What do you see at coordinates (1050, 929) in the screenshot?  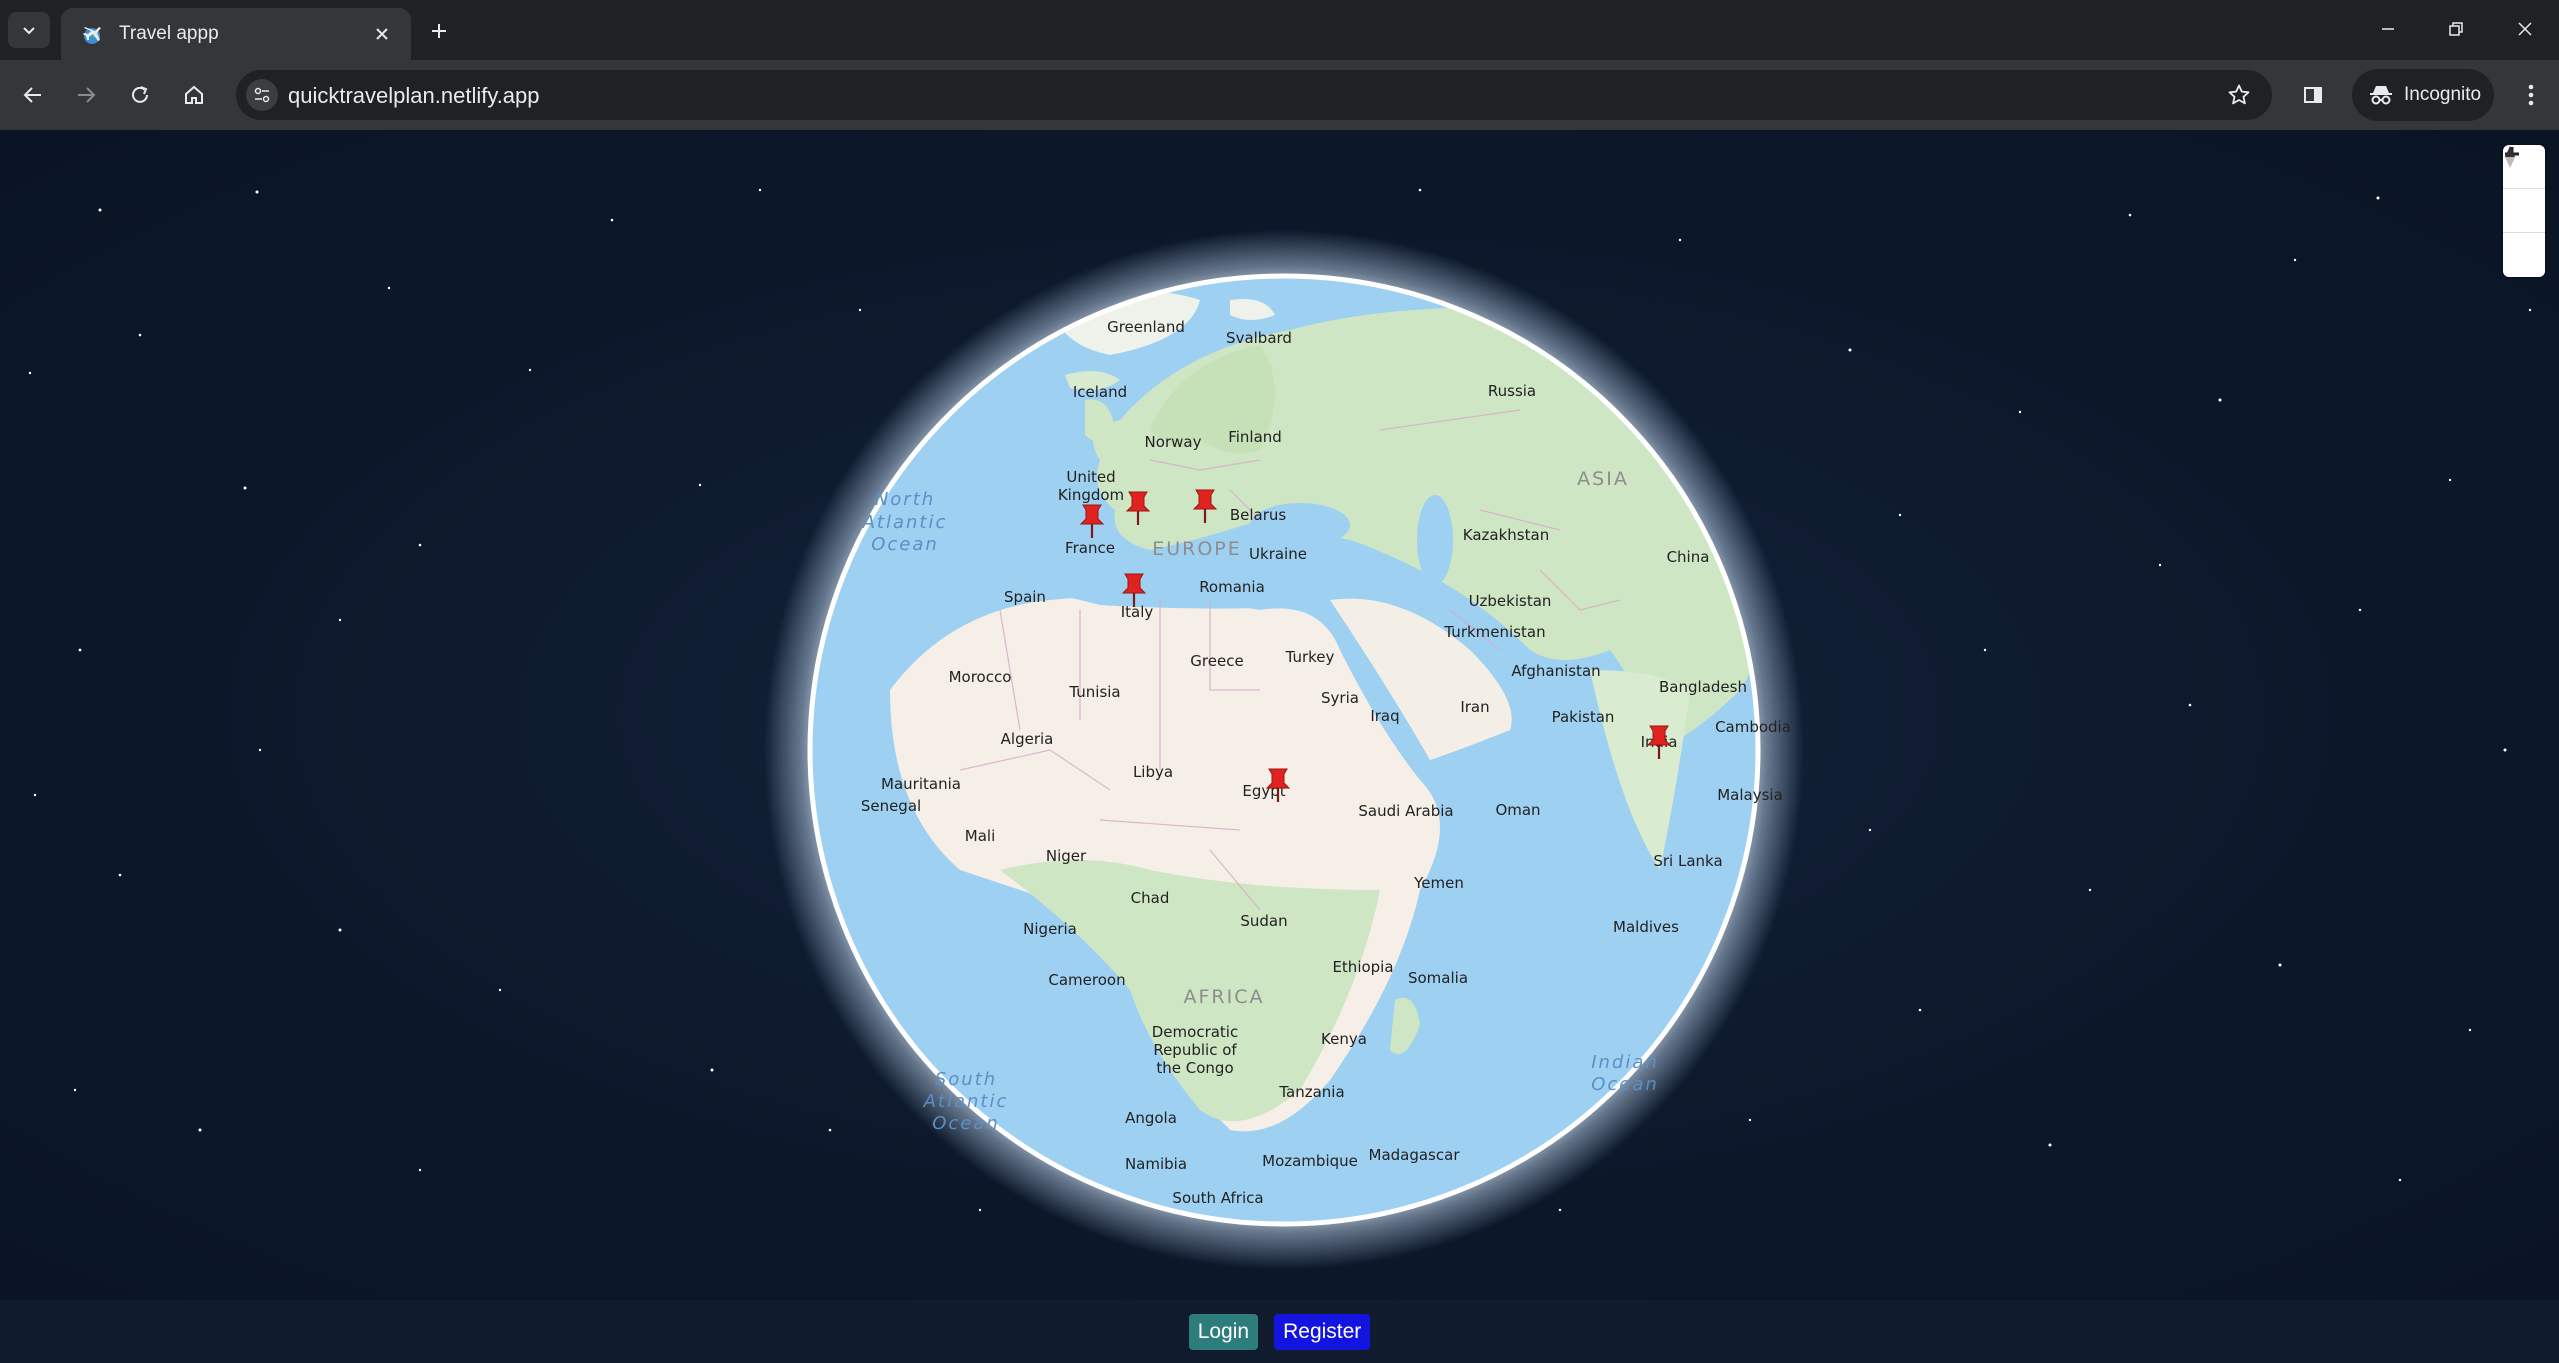 I see `country-label: Nigeria` at bounding box center [1050, 929].